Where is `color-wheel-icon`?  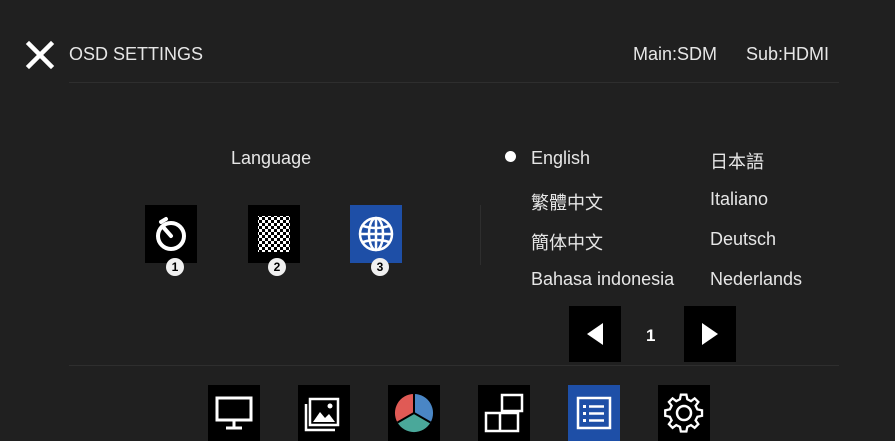 color-wheel-icon is located at coordinates (414, 413).